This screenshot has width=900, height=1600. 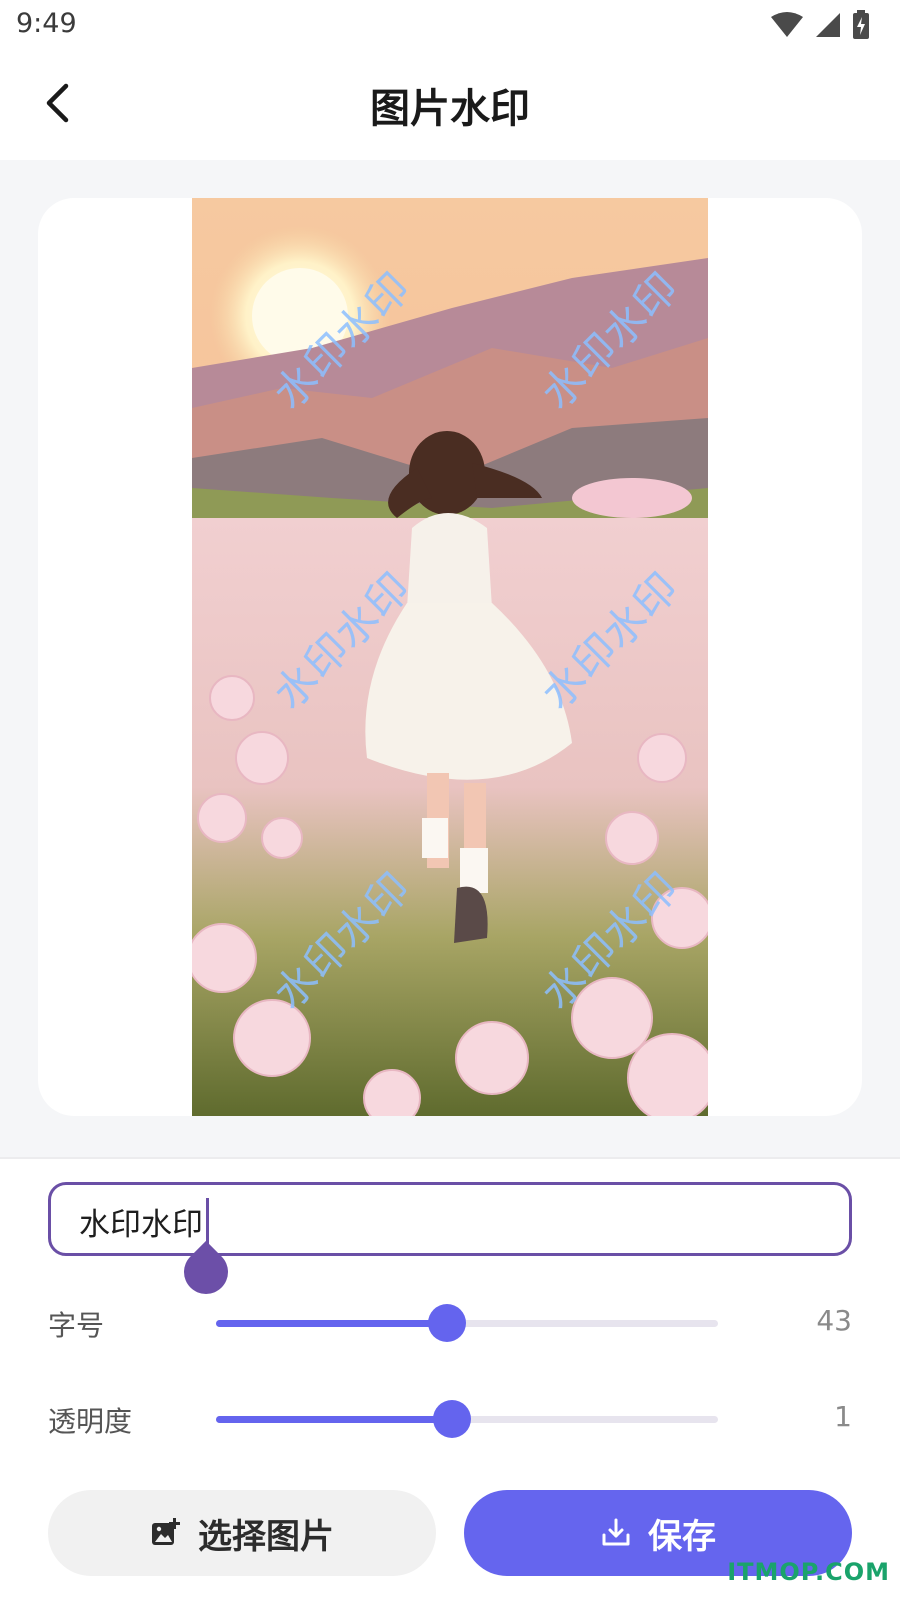 I want to click on font-size-slider-fill, so click(x=331, y=1323).